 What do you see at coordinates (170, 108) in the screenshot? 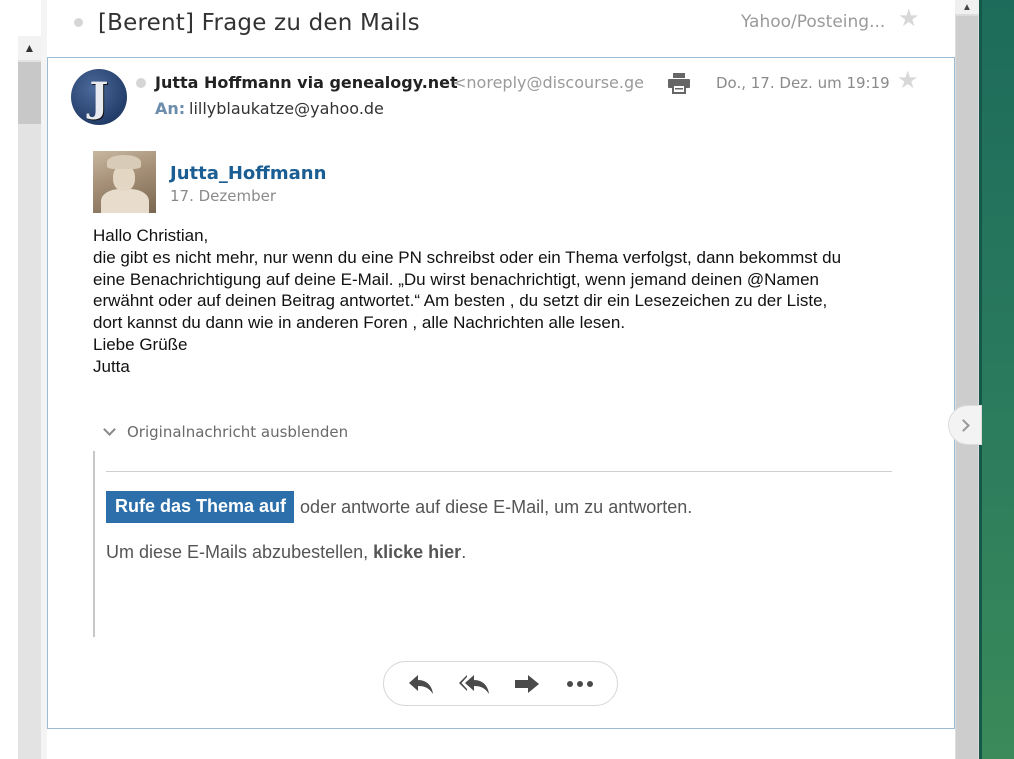
I see `to-label: An:` at bounding box center [170, 108].